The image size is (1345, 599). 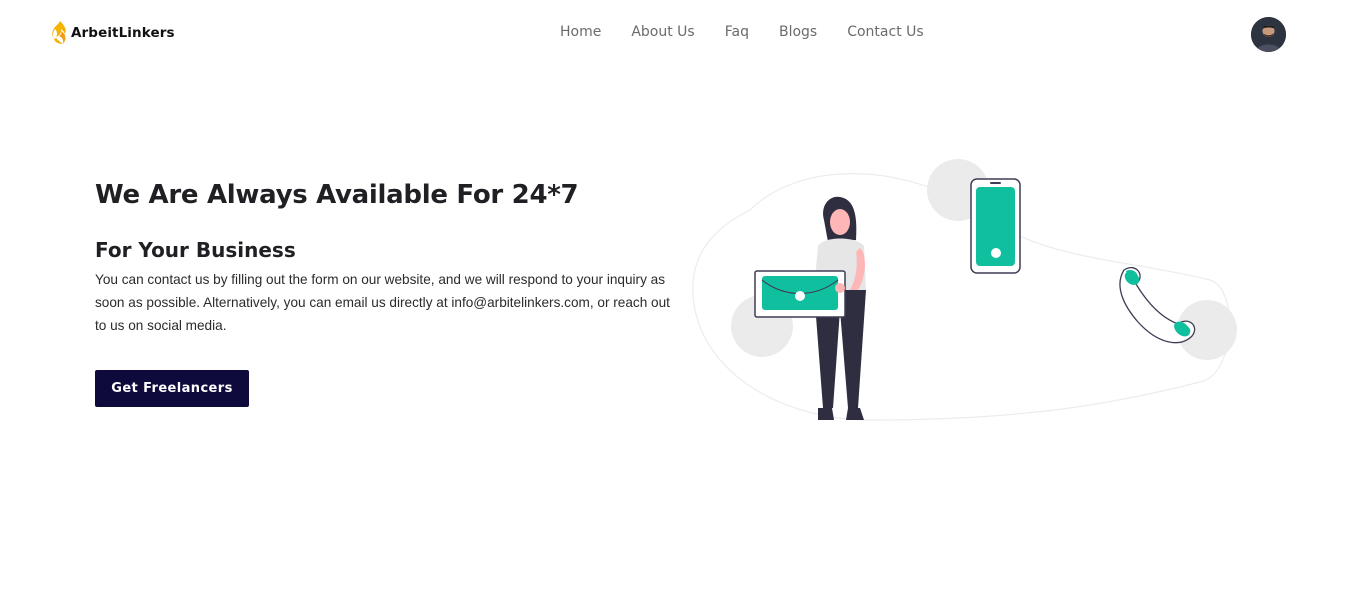 I want to click on main-nav: Home About Us Faq Blogs Contact Us, so click(x=757, y=32).